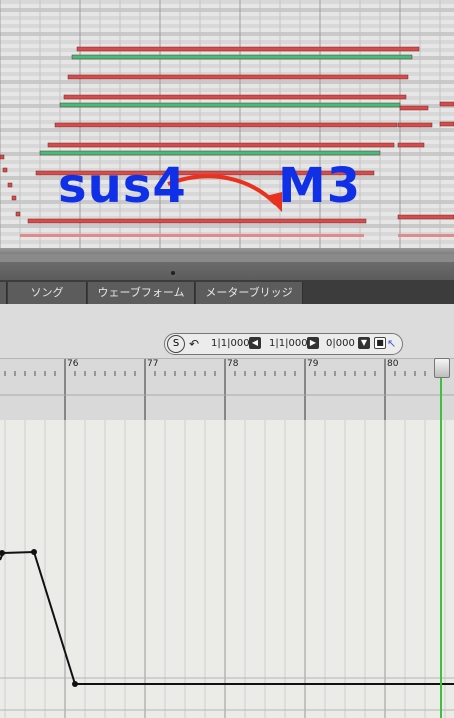  I want to click on pane-splitter, so click(227, 264).